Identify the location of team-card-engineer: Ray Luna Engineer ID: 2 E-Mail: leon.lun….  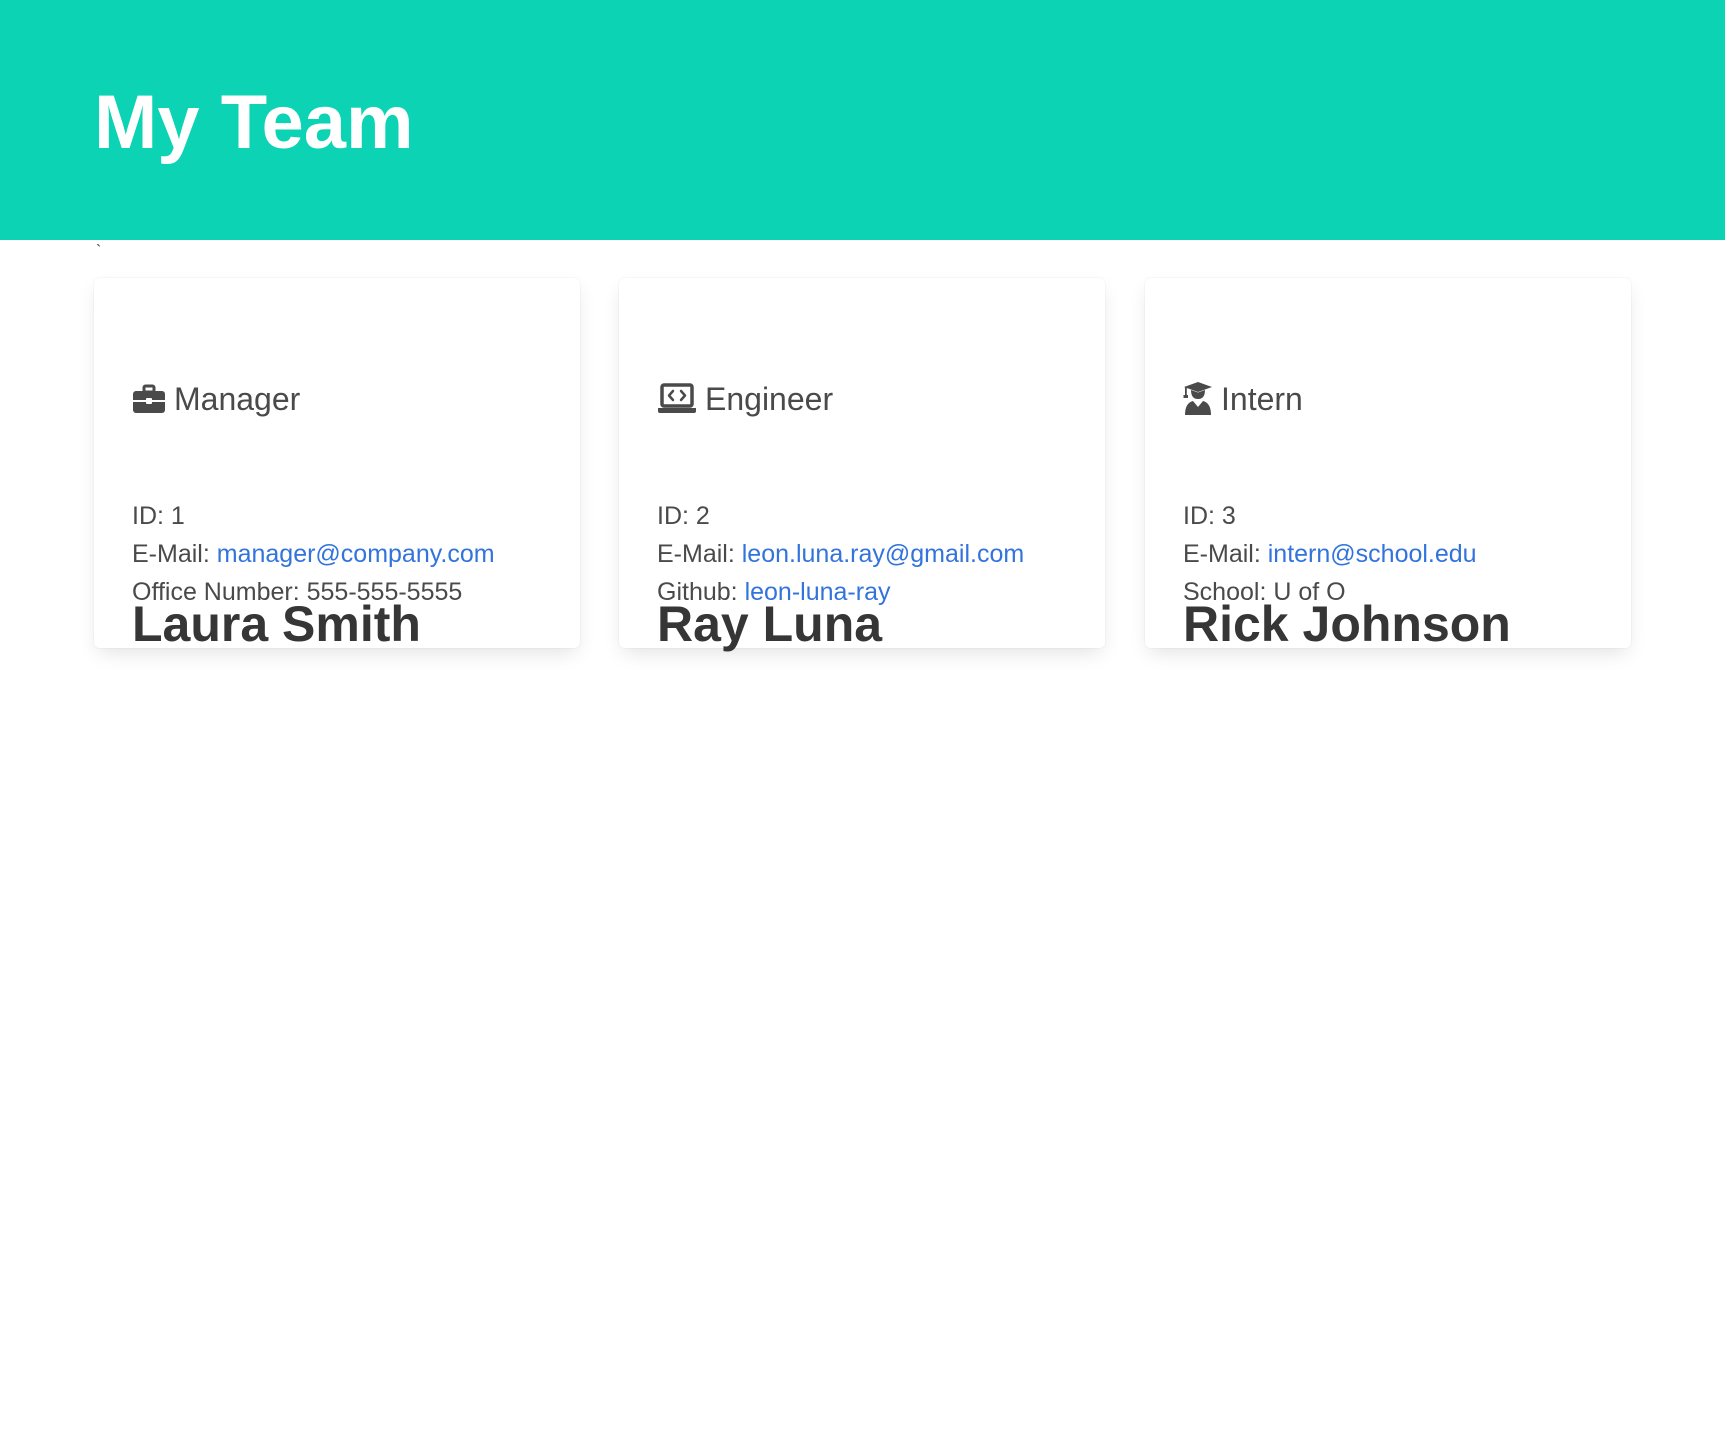
(862, 465).